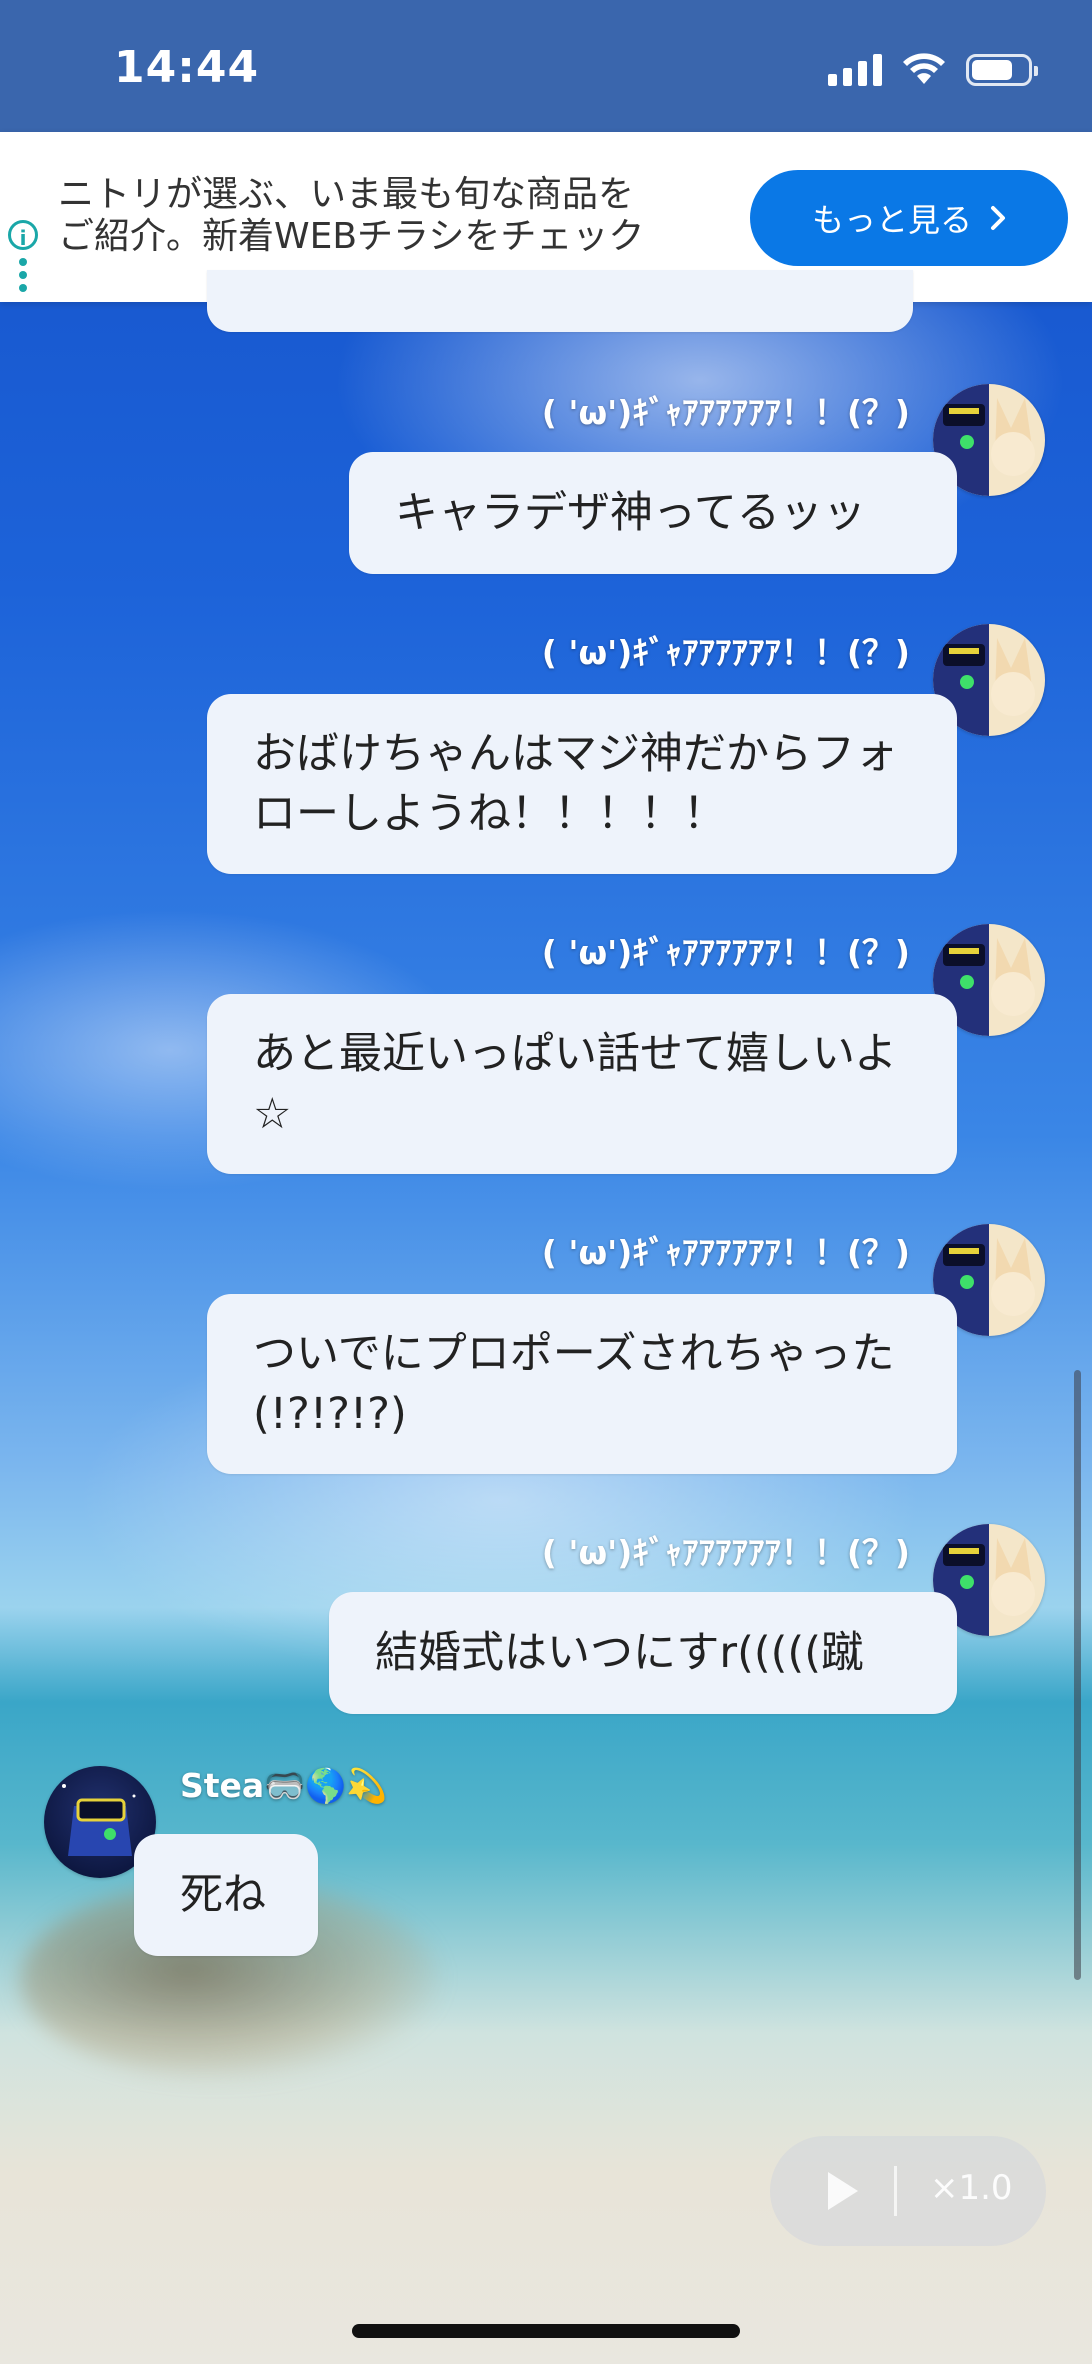 The width and height of the screenshot is (1092, 2364). What do you see at coordinates (23, 275) in the screenshot?
I see `more-options-icon` at bounding box center [23, 275].